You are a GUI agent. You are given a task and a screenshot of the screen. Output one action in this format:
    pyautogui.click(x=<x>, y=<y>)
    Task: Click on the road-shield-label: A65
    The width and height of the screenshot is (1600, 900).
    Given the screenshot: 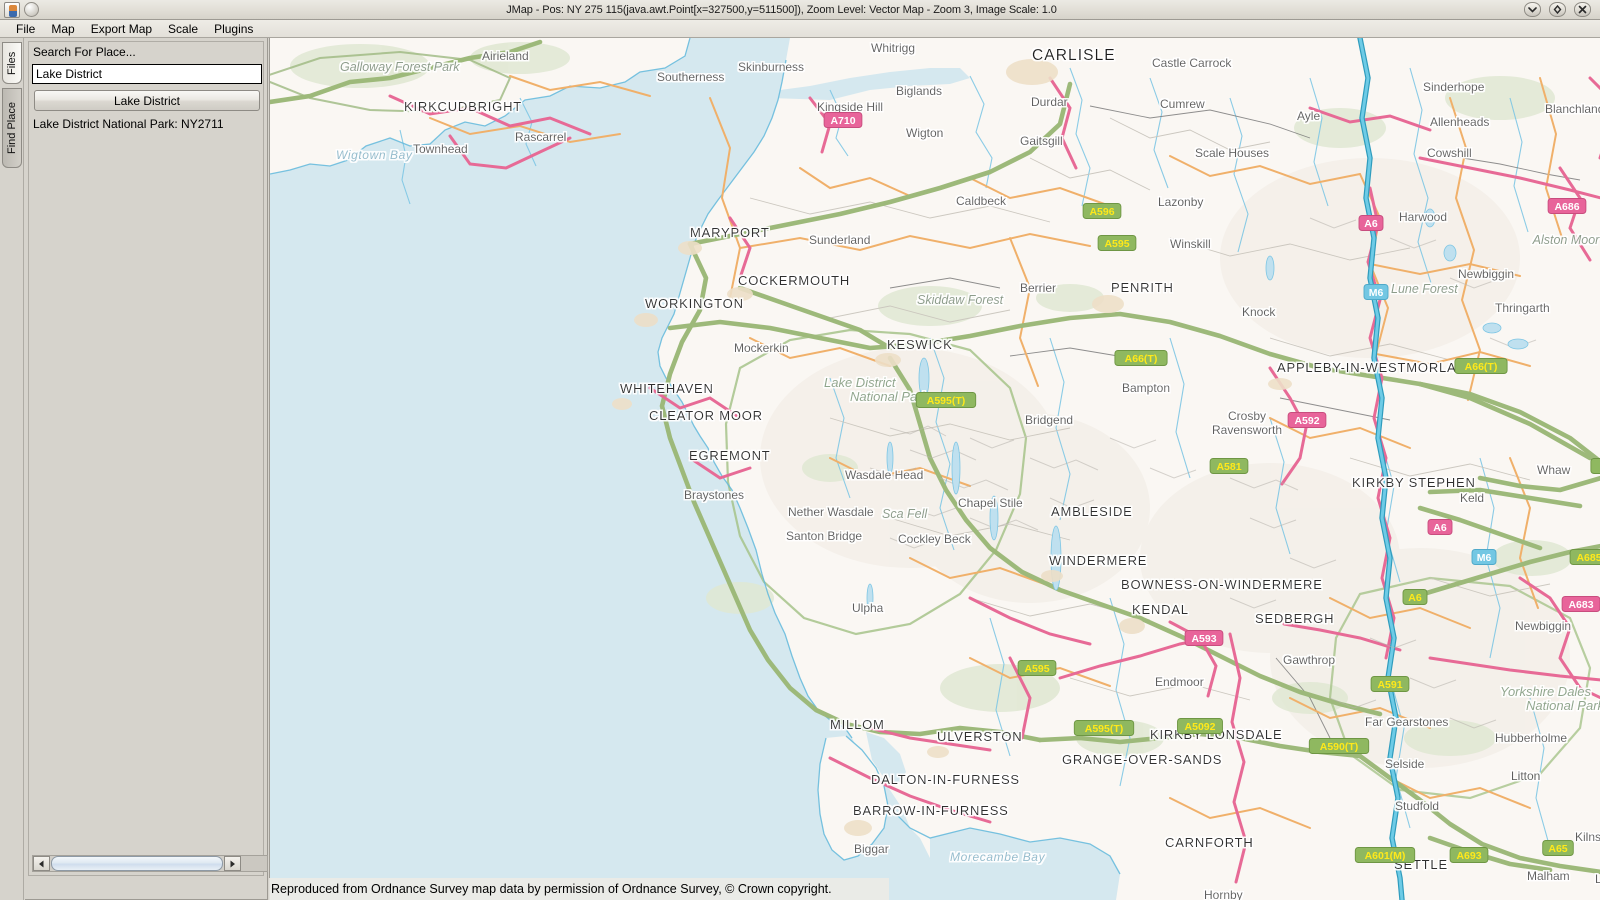 What is the action you would take?
    pyautogui.click(x=1557, y=849)
    